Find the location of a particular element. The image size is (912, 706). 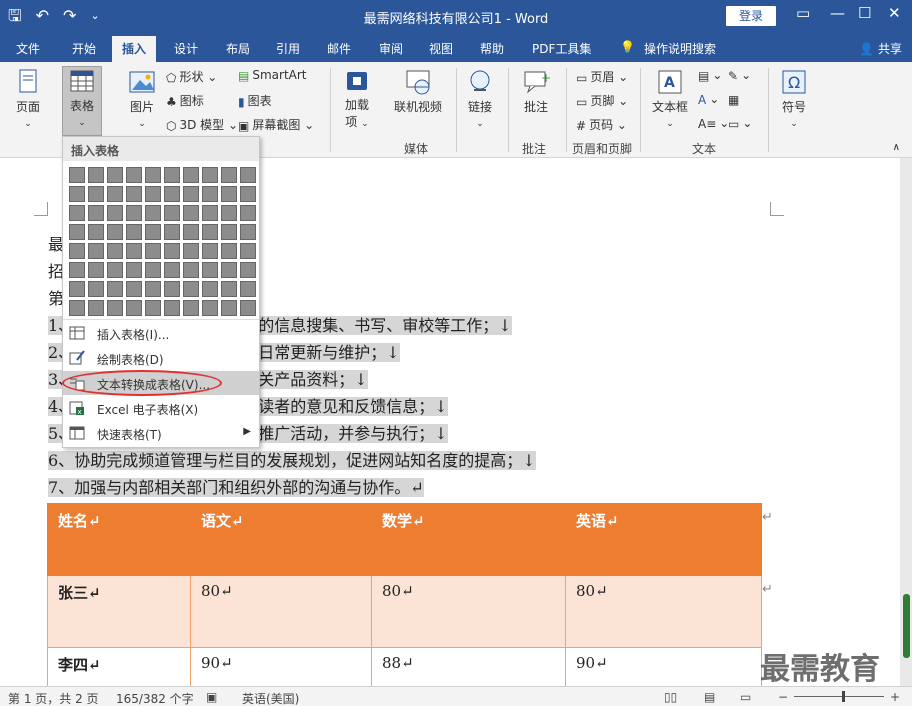

zoom-out-icon: − is located at coordinates (783, 697).